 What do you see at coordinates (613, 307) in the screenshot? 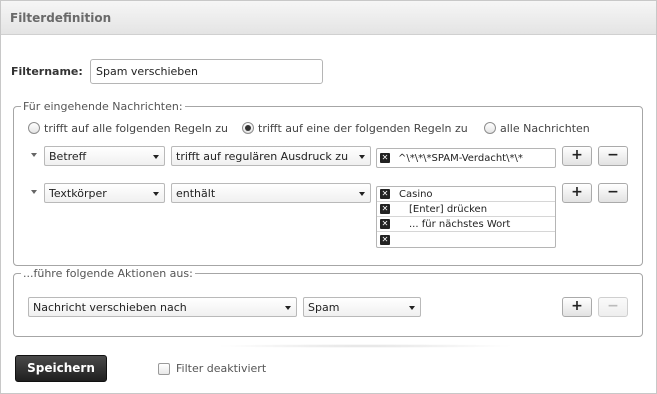
I see `action-remove-button: −` at bounding box center [613, 307].